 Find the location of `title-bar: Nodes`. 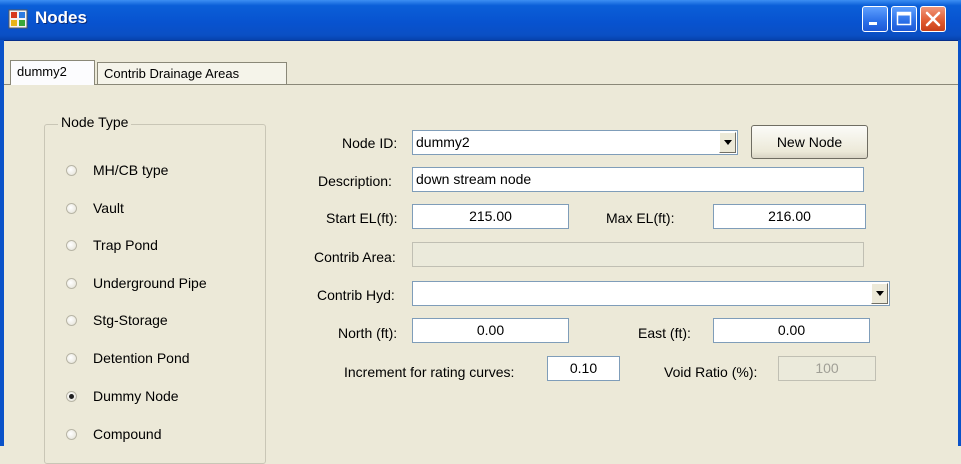

title-bar: Nodes is located at coordinates (480, 20).